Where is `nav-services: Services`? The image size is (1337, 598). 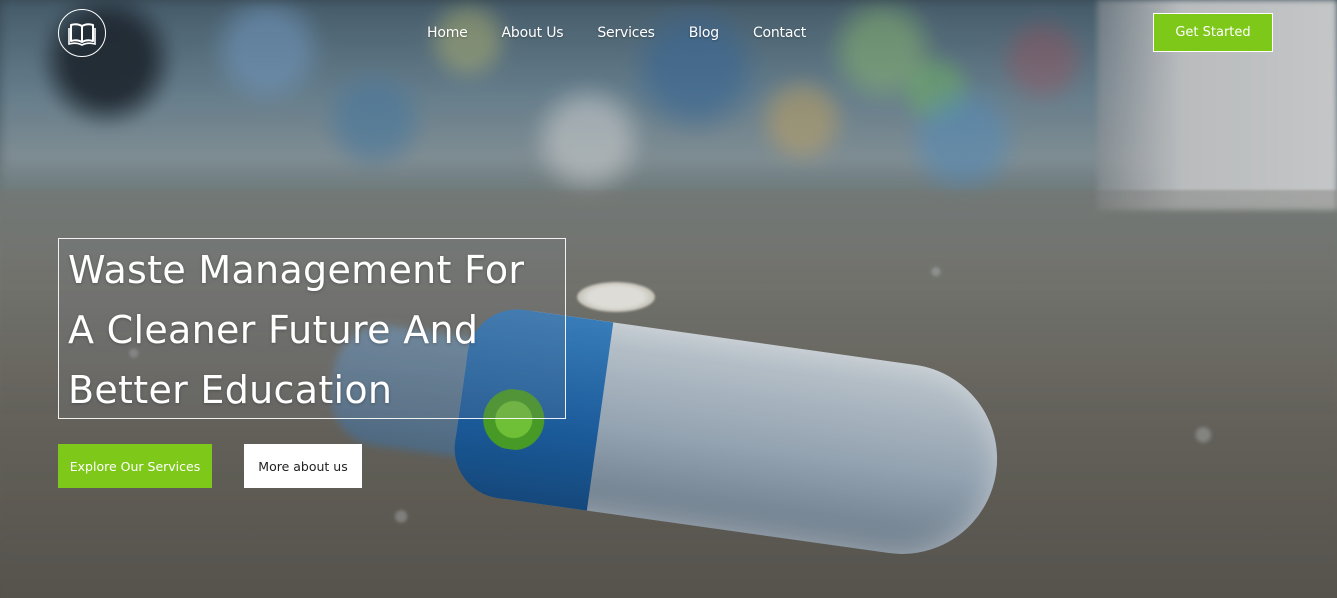
nav-services: Services is located at coordinates (625, 33).